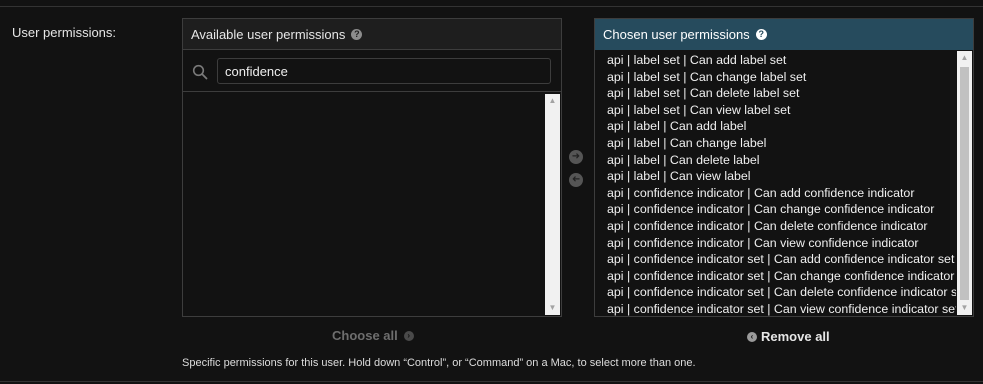  Describe the element at coordinates (781, 93) in the screenshot. I see `chosen-option: api | label set | Can delete label set` at that location.